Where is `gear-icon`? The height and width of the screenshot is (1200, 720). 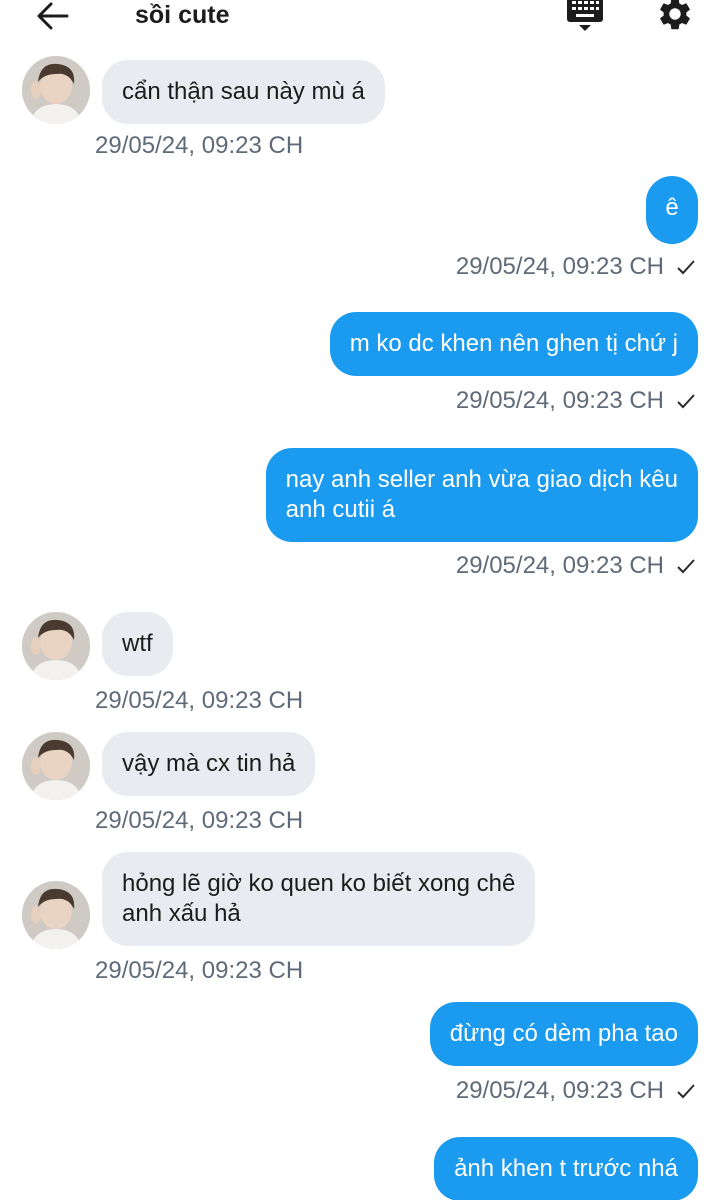
gear-icon is located at coordinates (675, 15).